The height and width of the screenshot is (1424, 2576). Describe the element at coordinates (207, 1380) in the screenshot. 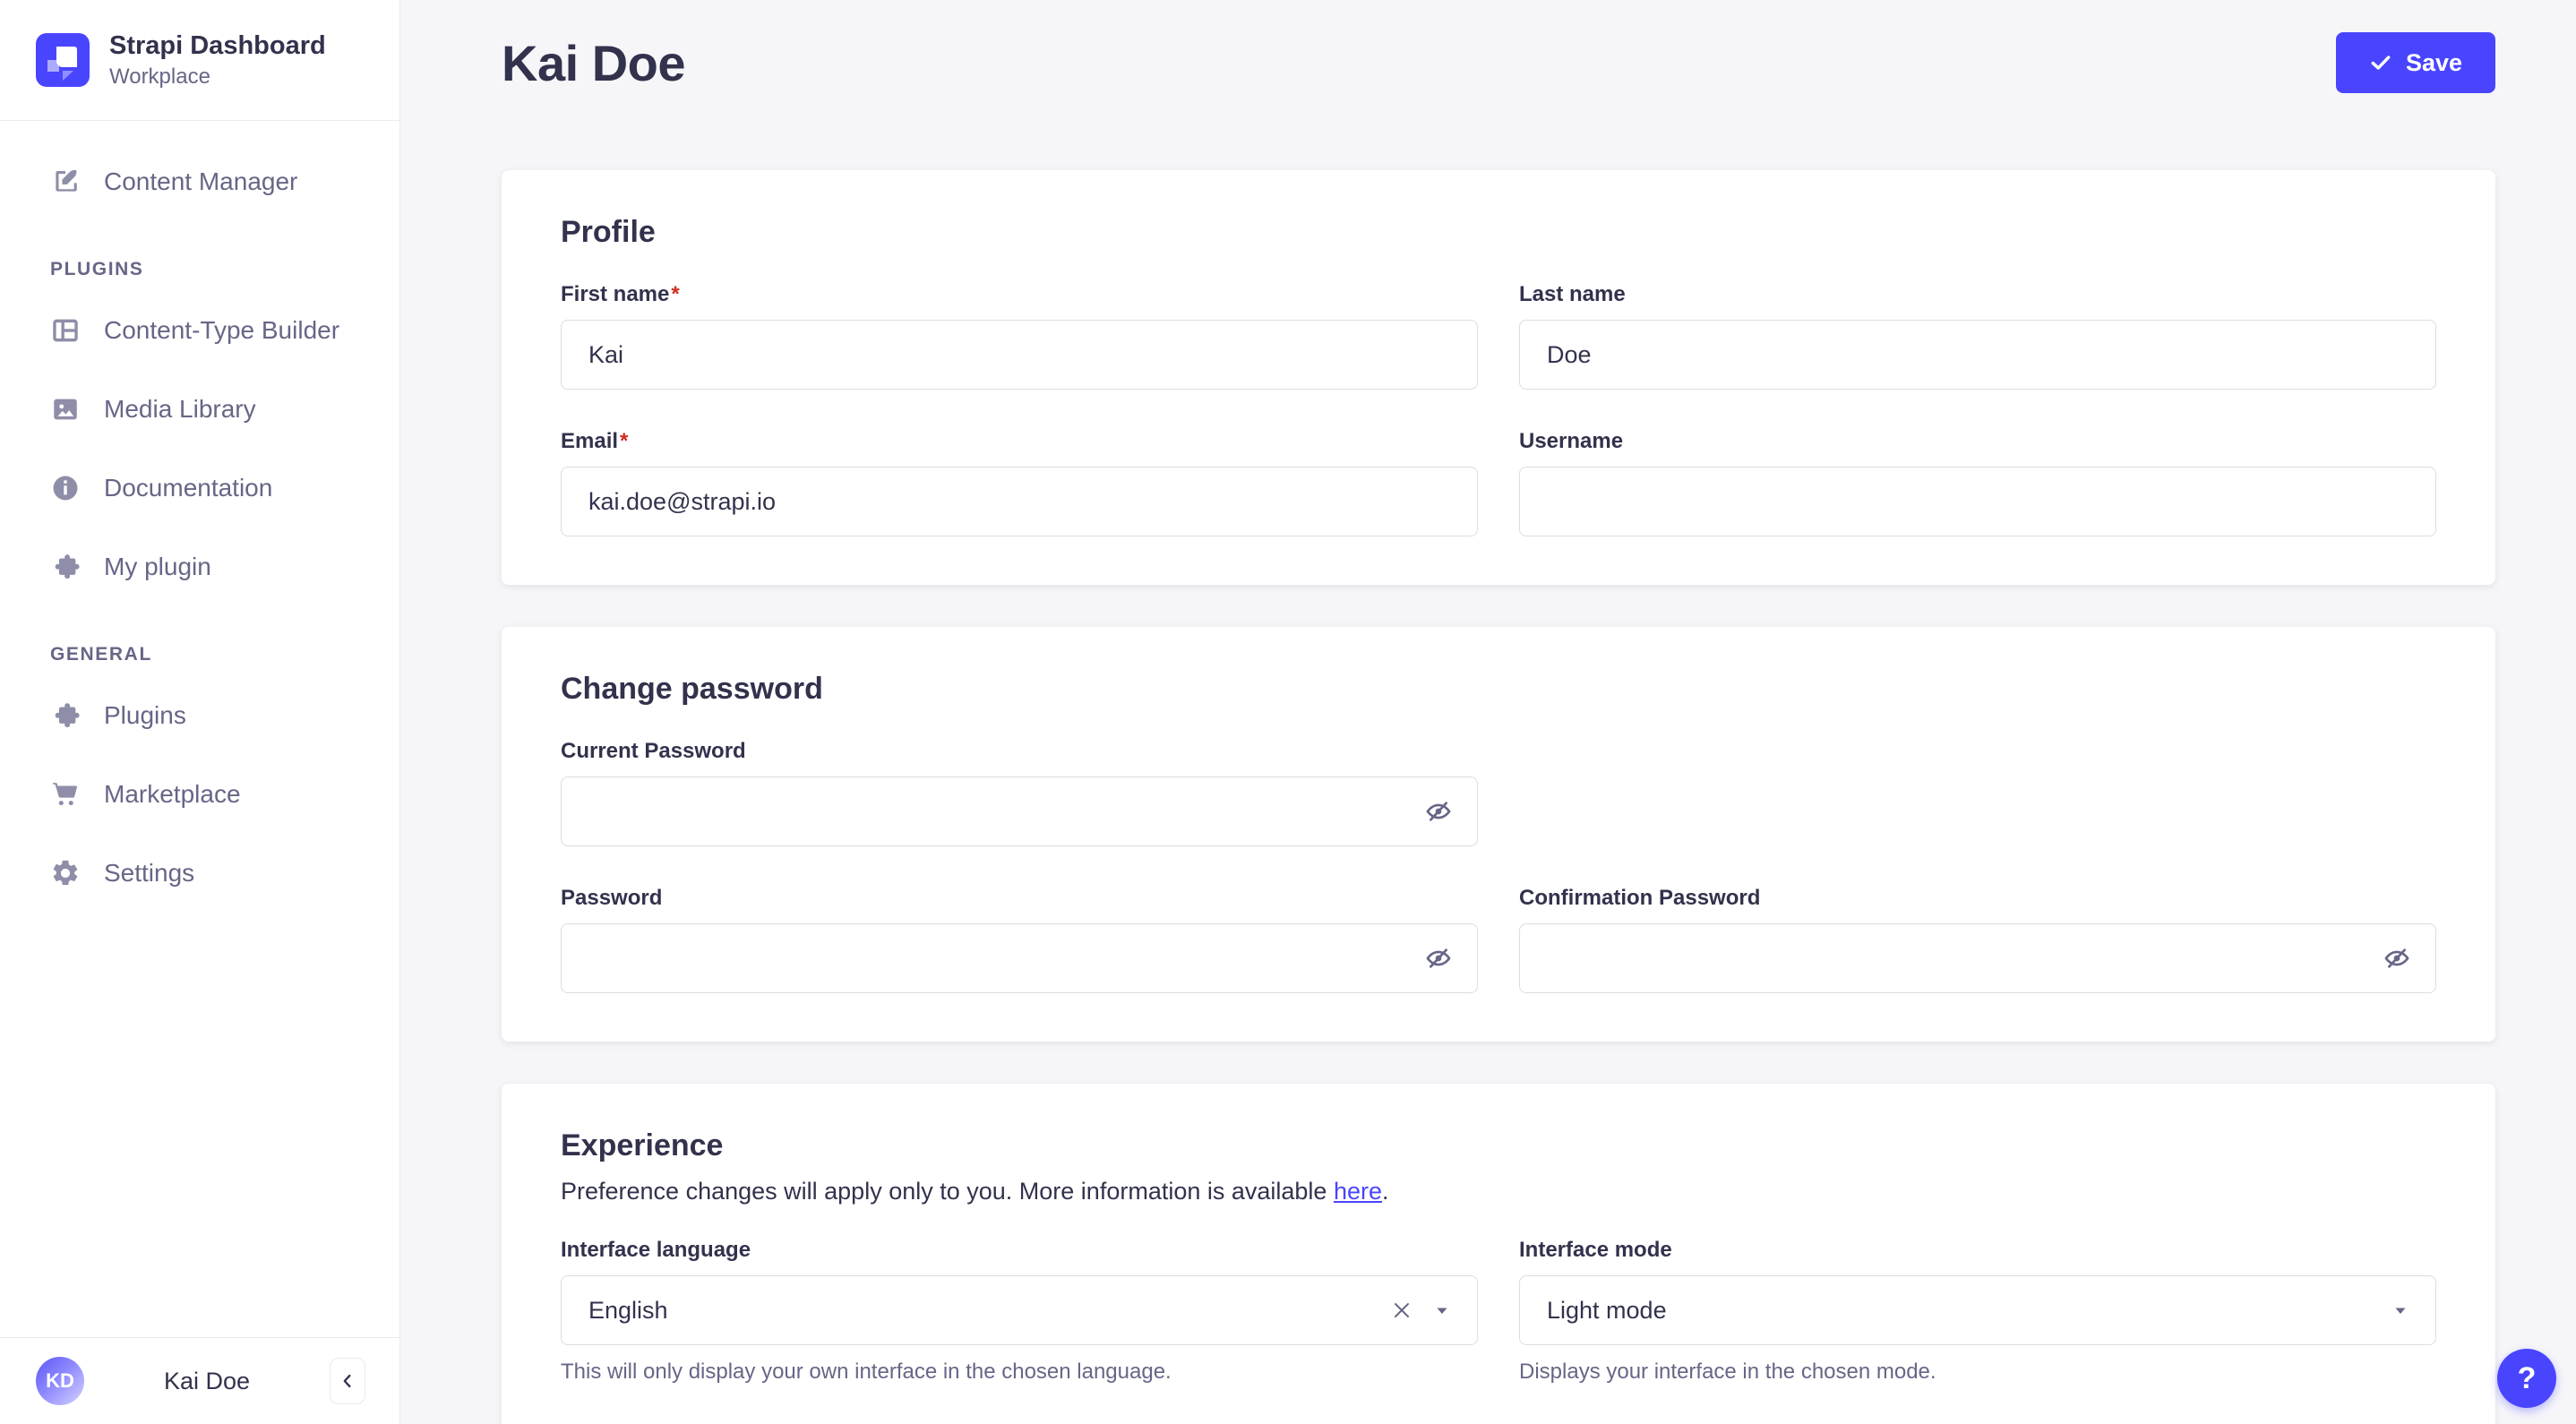

I see `user-name: Kai Doe` at that location.